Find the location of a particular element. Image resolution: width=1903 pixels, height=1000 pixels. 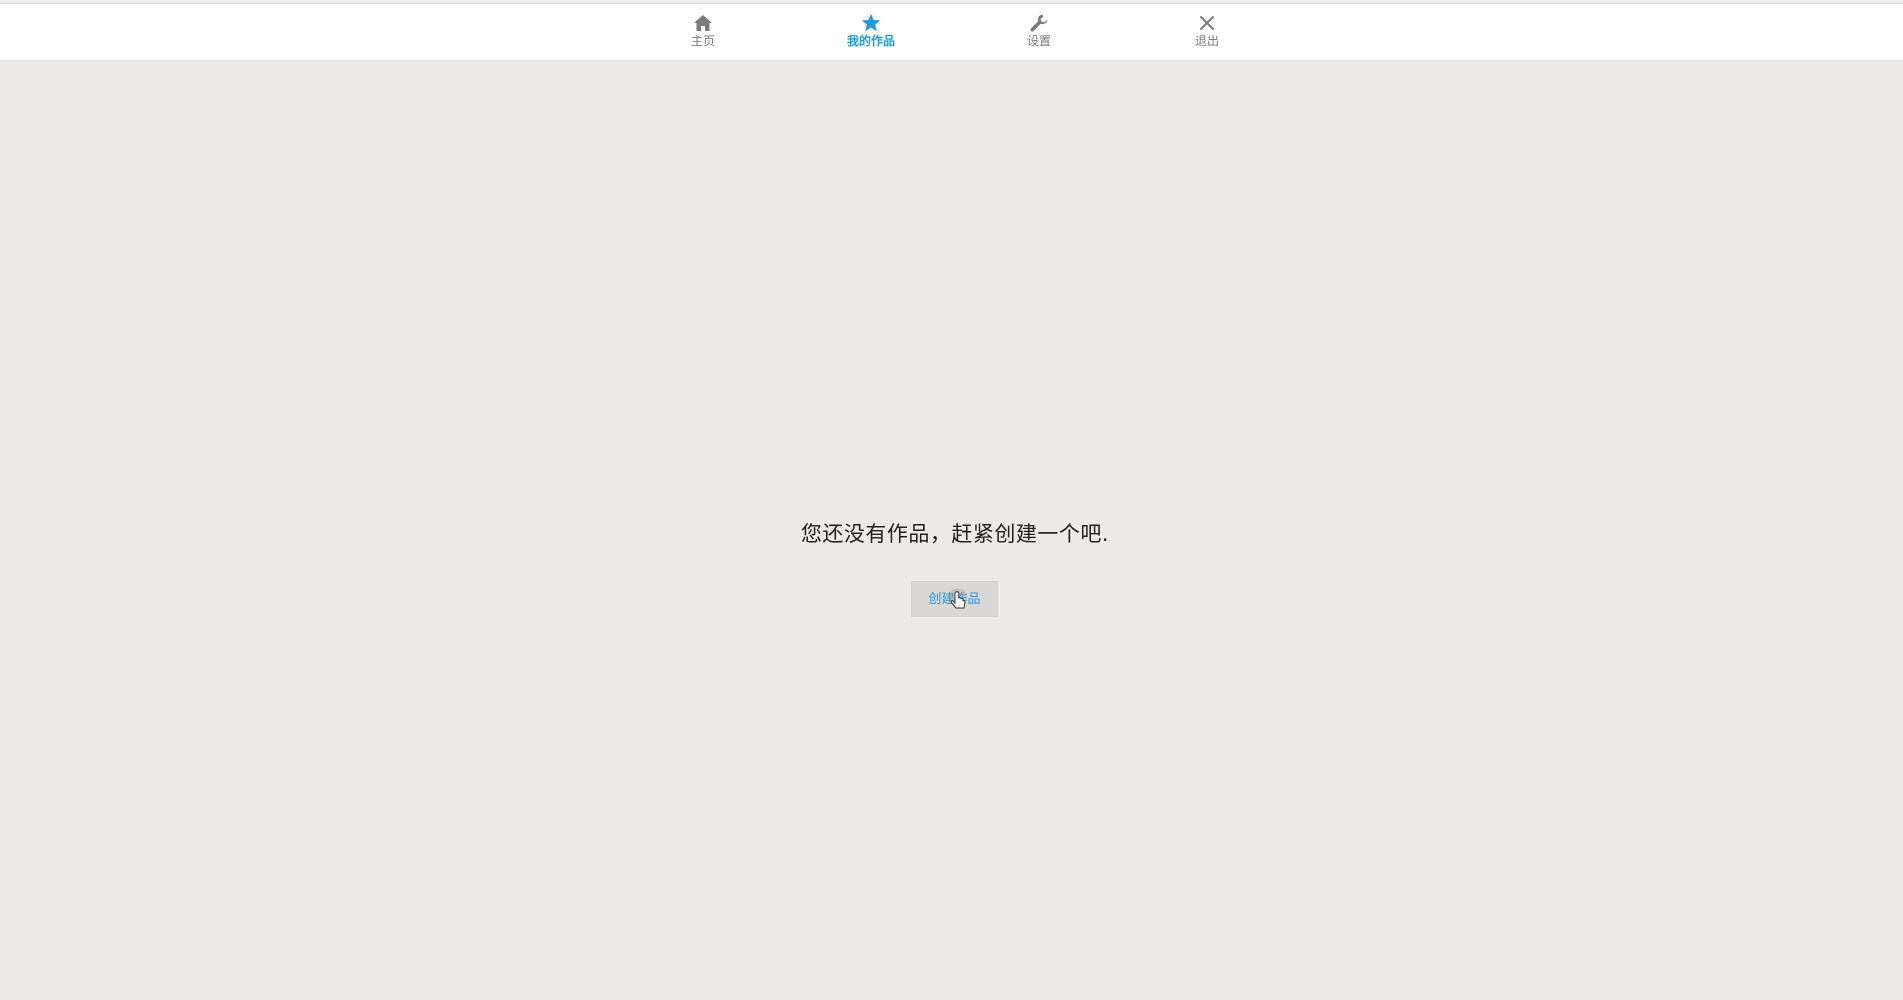

nav-item-home: 主页 is located at coordinates (703, 34).